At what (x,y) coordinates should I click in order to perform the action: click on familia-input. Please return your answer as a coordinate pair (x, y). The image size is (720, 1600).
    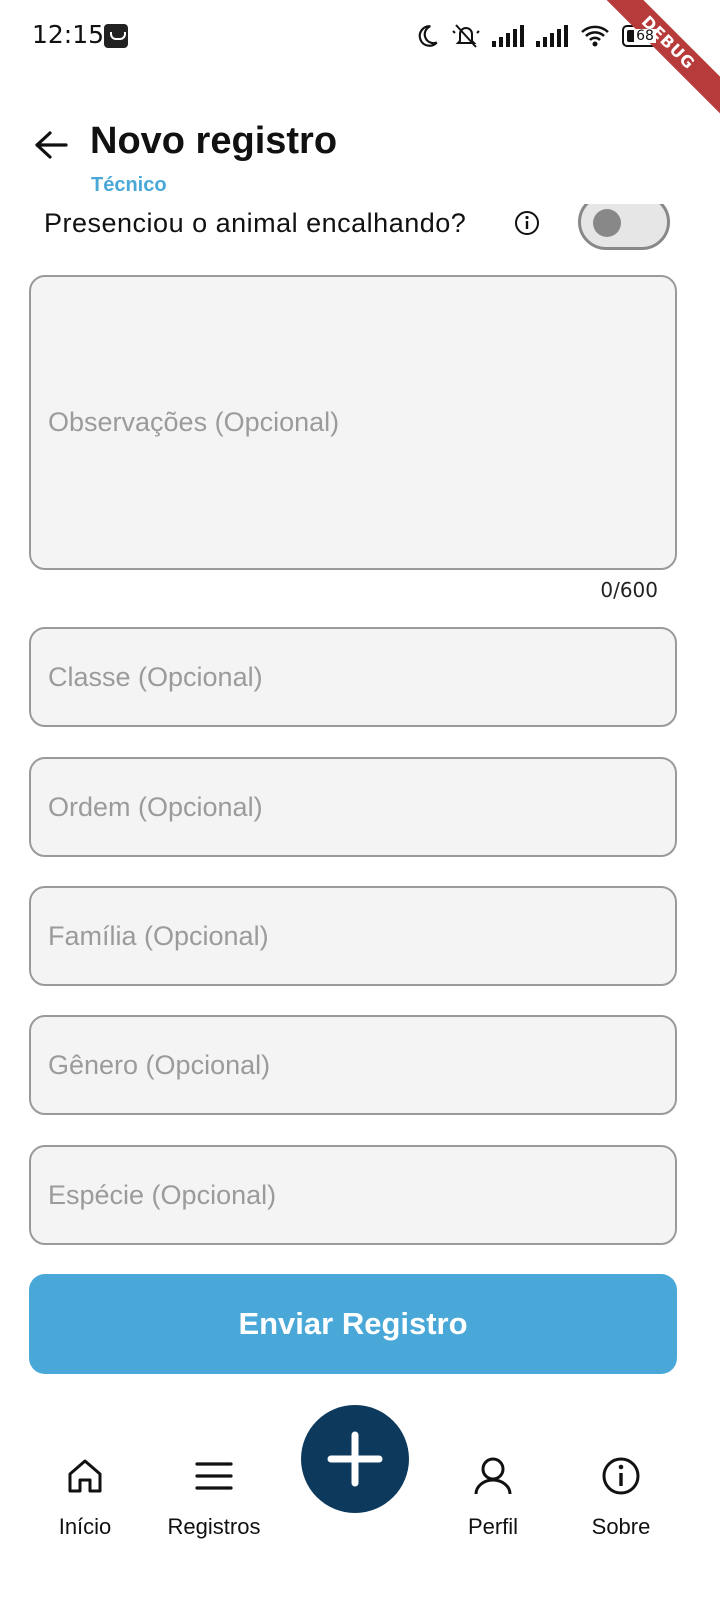
    Looking at the image, I should click on (353, 936).